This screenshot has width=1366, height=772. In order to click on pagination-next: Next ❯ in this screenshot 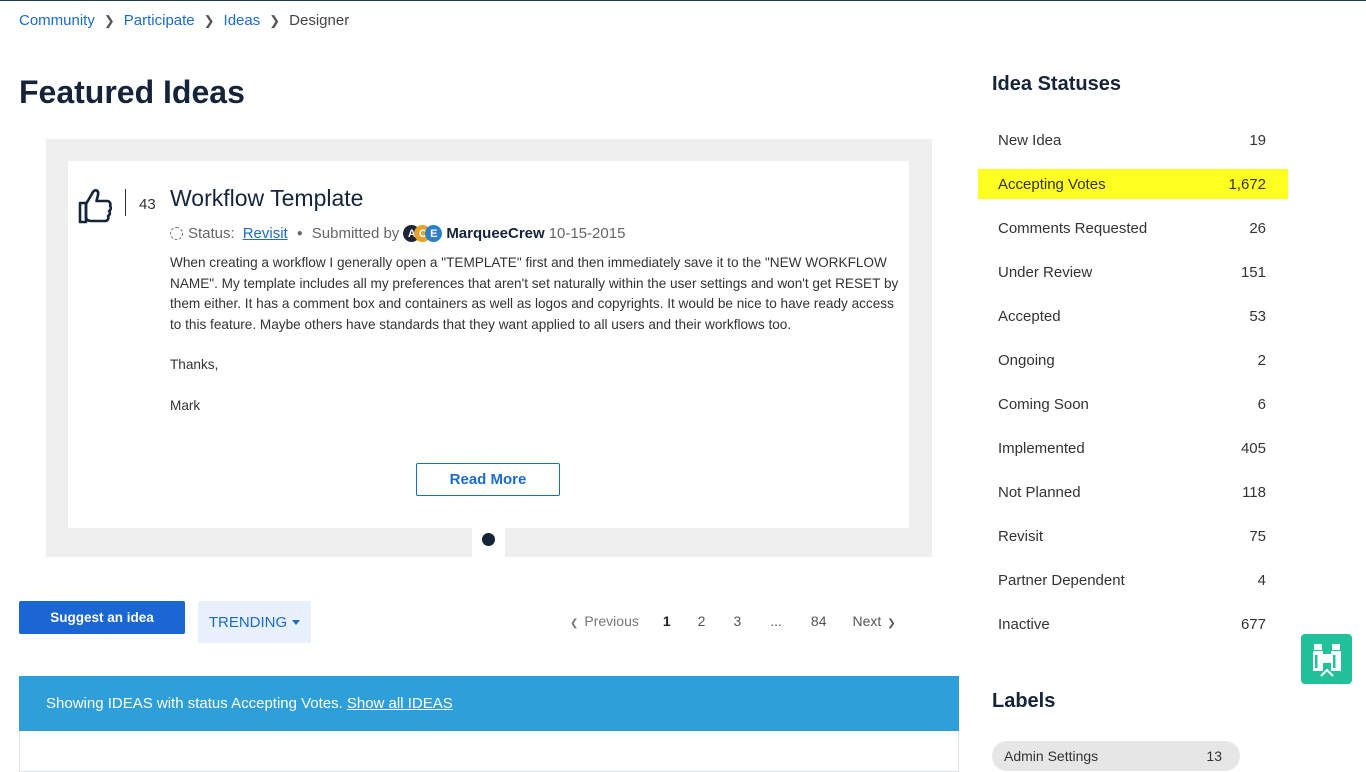, I will do `click(874, 621)`.